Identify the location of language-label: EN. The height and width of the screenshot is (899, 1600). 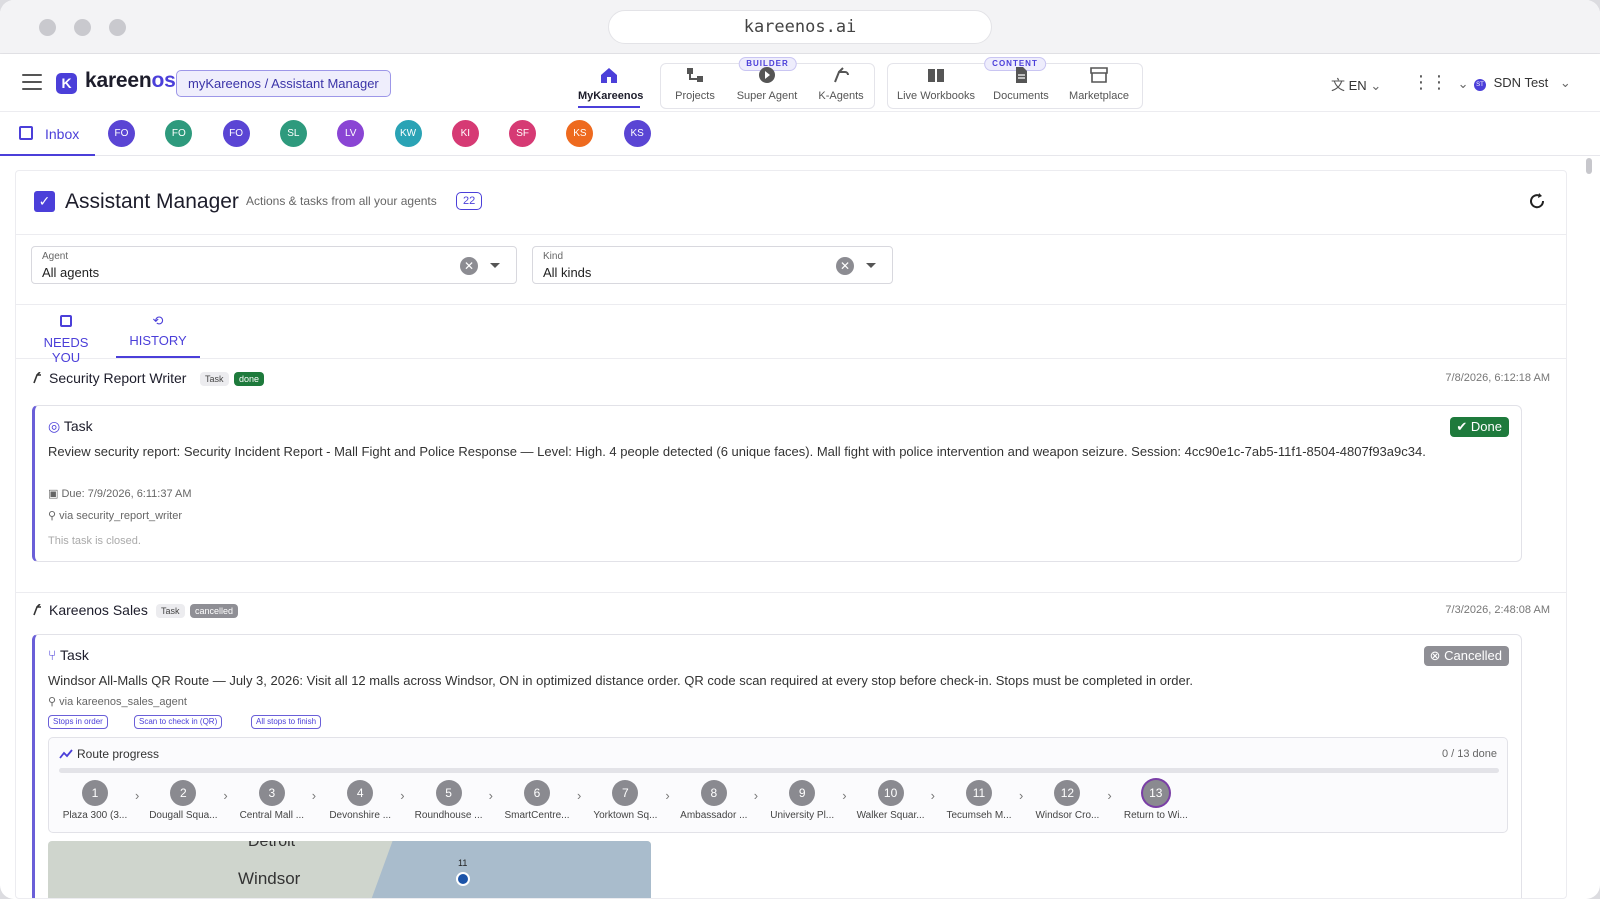
(1357, 85).